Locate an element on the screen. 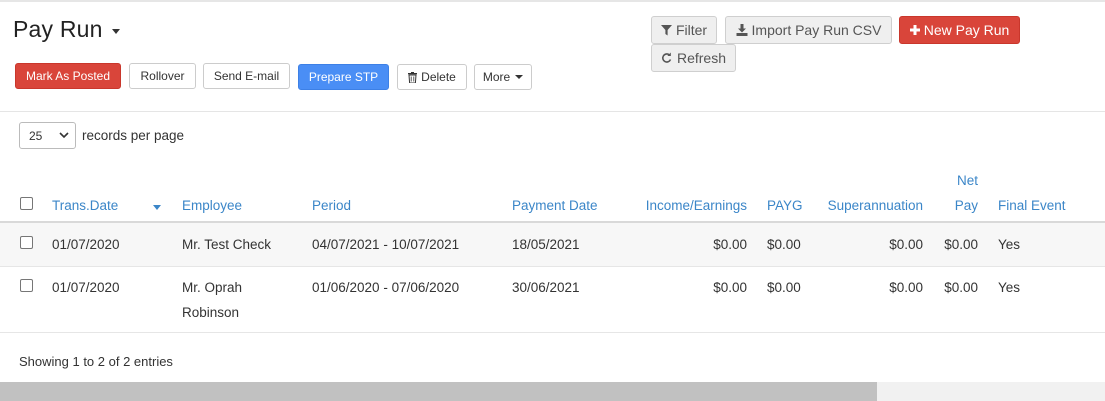 The height and width of the screenshot is (401, 1105). sort-descending-icon is located at coordinates (157, 207).